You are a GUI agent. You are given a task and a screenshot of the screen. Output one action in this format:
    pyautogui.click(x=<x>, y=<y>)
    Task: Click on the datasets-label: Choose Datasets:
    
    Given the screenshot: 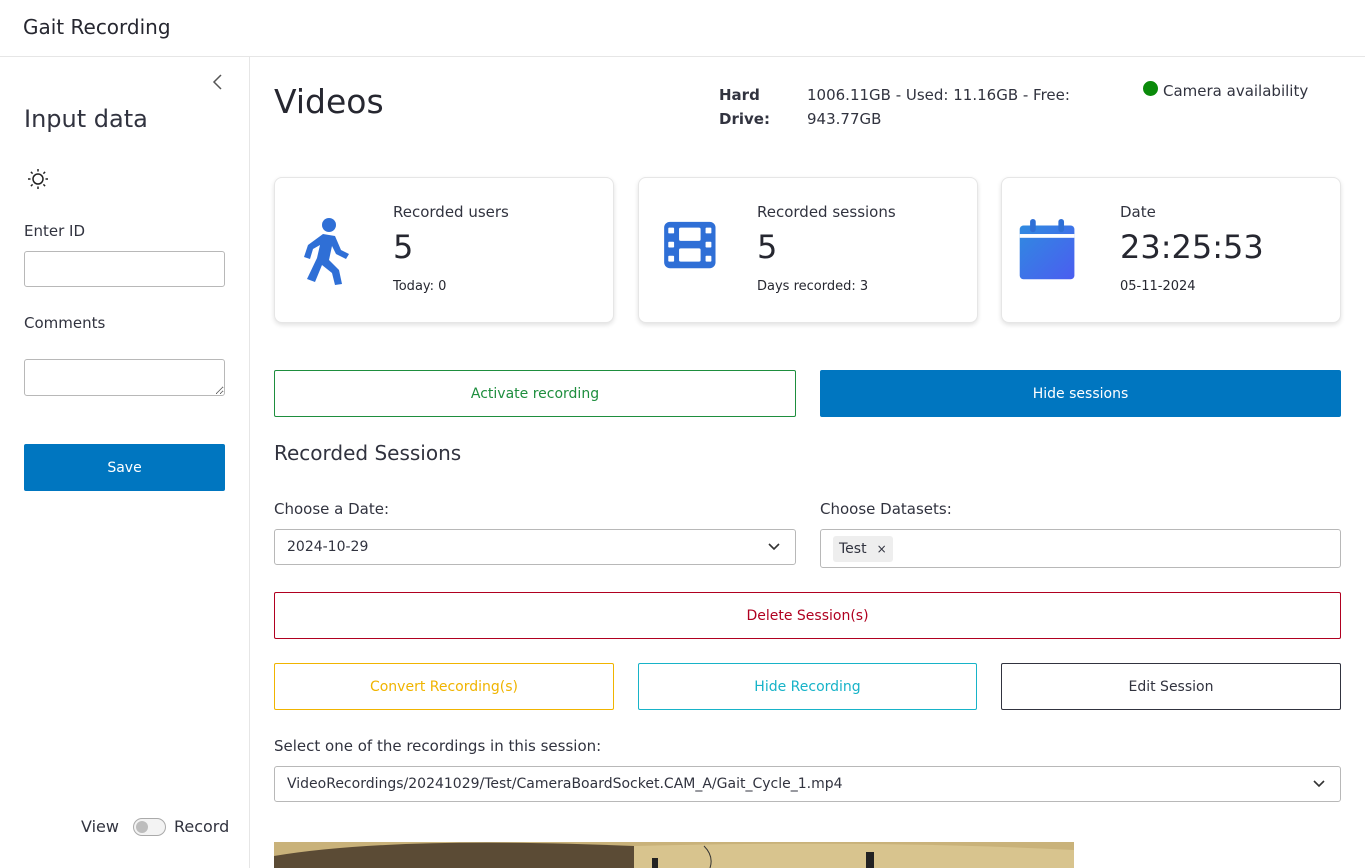 What is the action you would take?
    pyautogui.click(x=886, y=509)
    